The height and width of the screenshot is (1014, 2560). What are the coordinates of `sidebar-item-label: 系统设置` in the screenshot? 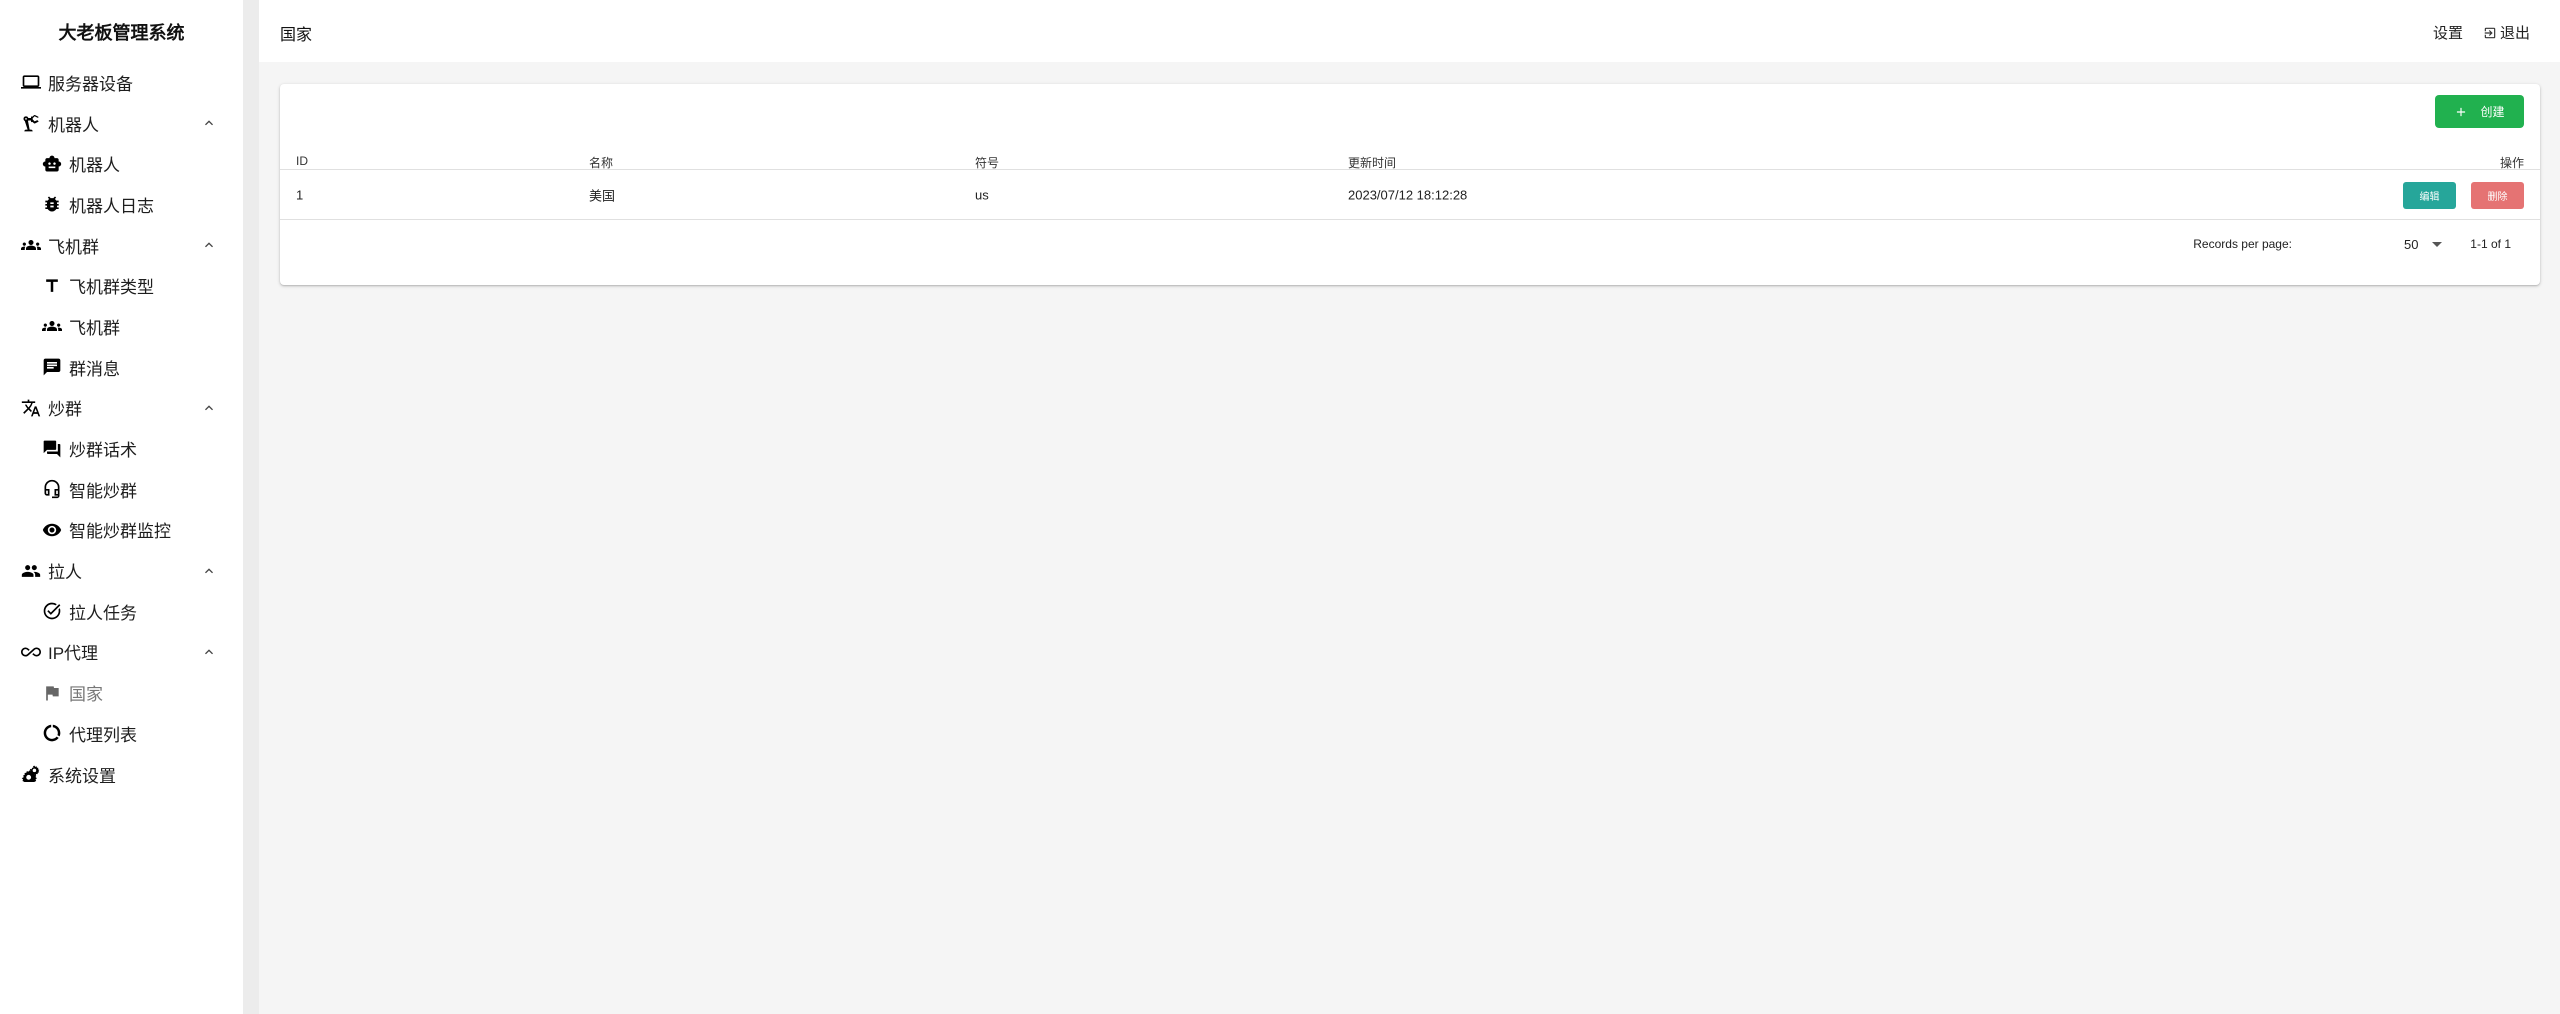 It's located at (82, 776).